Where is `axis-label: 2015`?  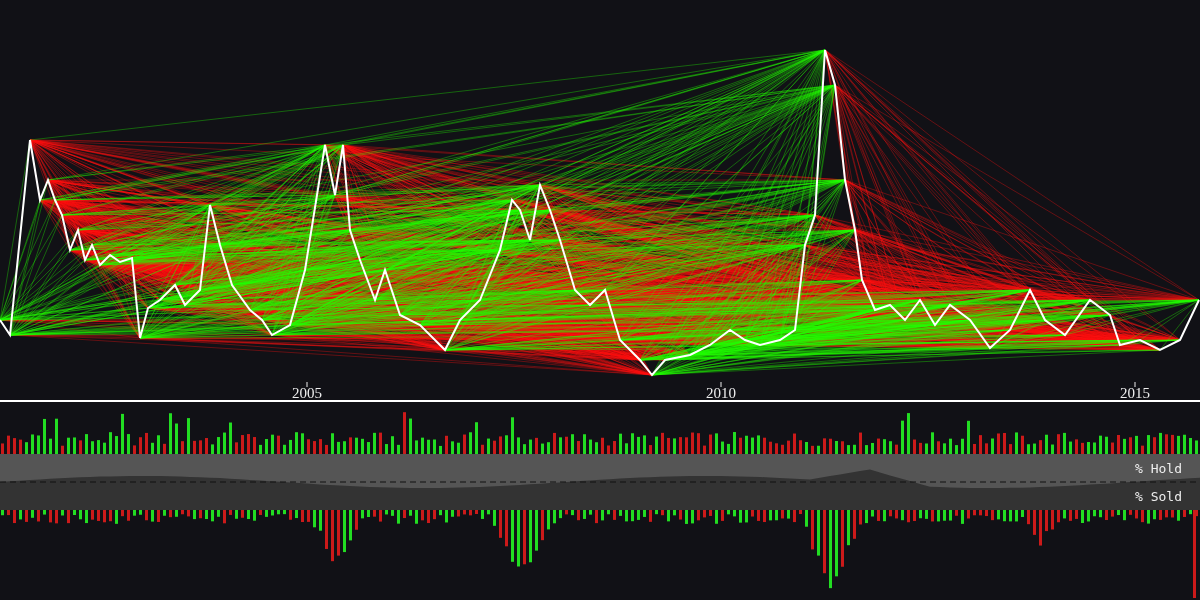
axis-label: 2015 is located at coordinates (1135, 392).